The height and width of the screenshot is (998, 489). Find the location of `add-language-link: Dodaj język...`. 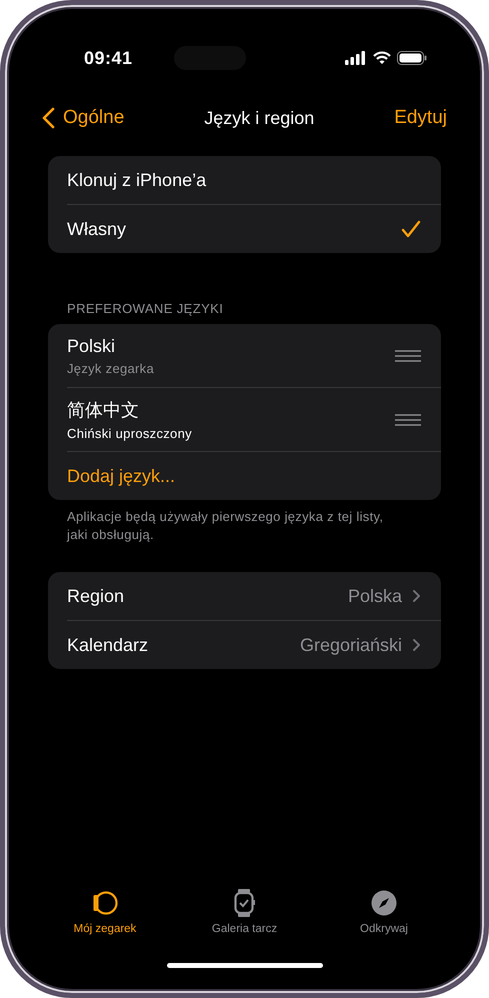

add-language-link: Dodaj język... is located at coordinates (121, 476).